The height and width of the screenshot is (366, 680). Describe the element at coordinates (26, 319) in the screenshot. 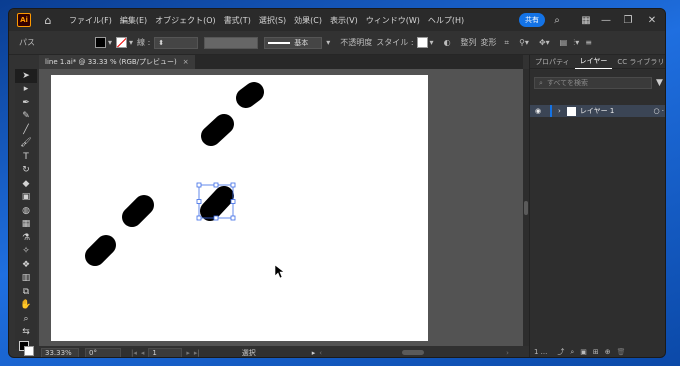

I see `zoom-tool-icon: ⌕` at that location.